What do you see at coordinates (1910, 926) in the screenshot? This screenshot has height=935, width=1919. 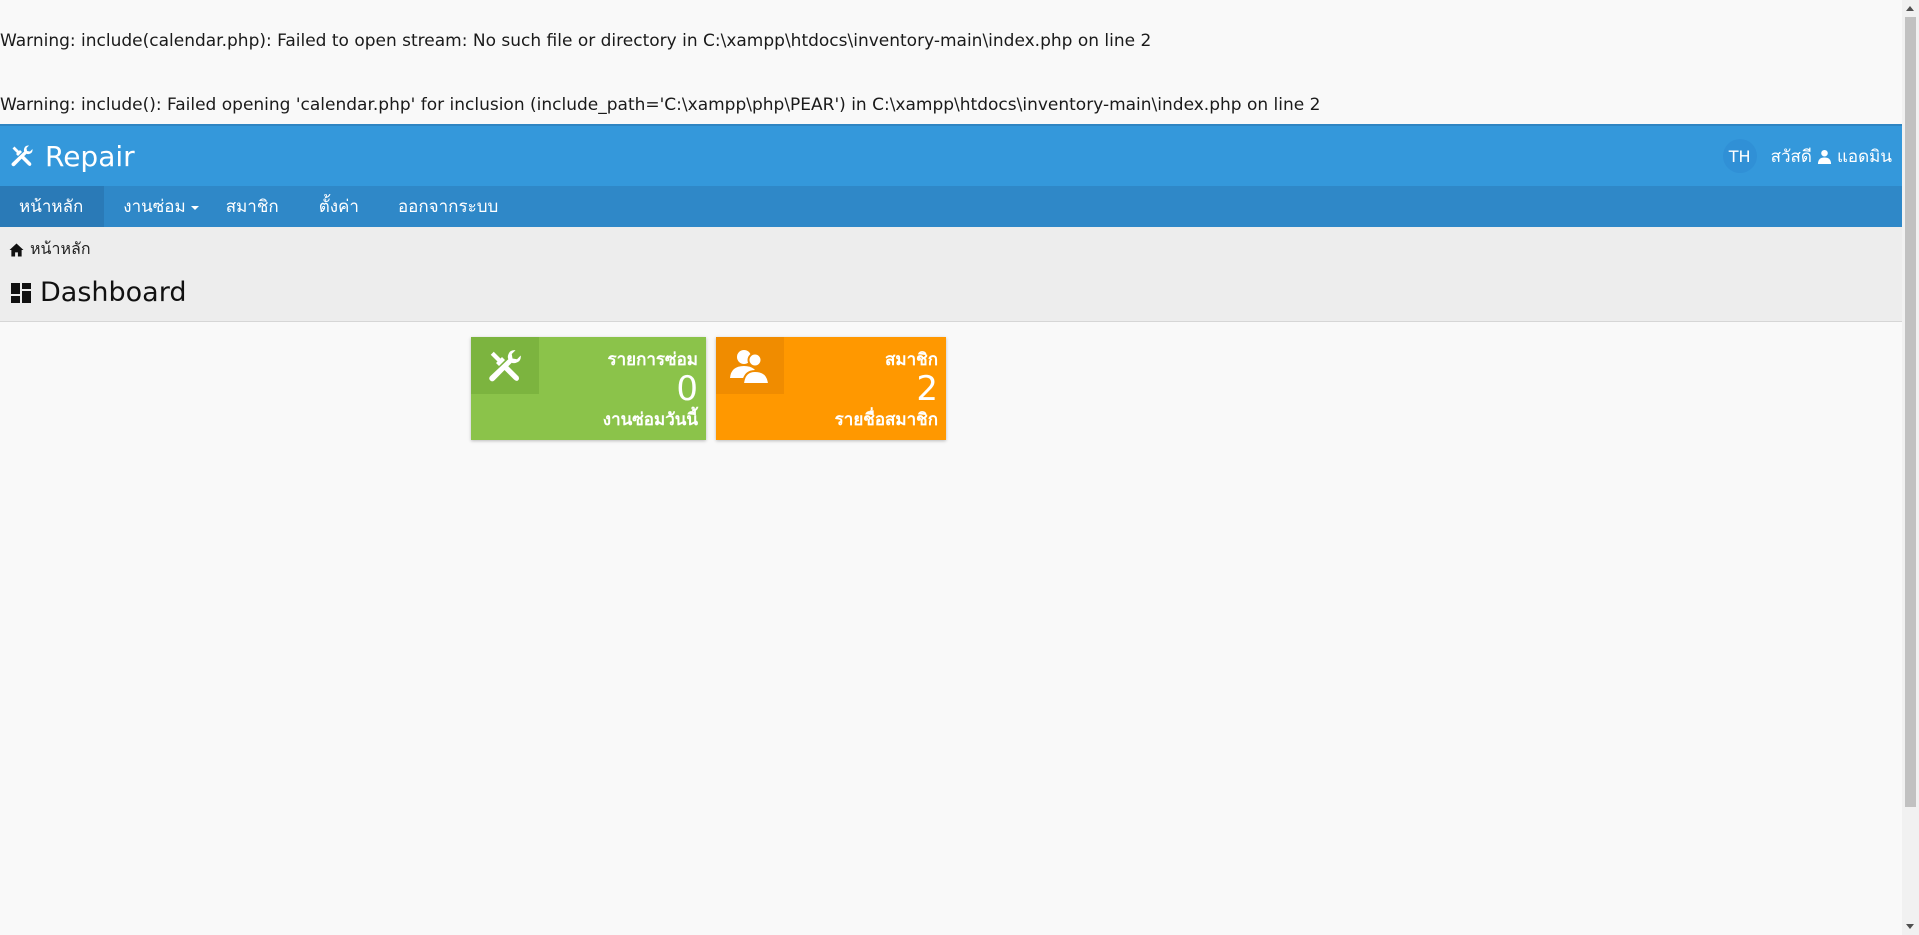 I see `scroll-down-arrow-icon` at bounding box center [1910, 926].